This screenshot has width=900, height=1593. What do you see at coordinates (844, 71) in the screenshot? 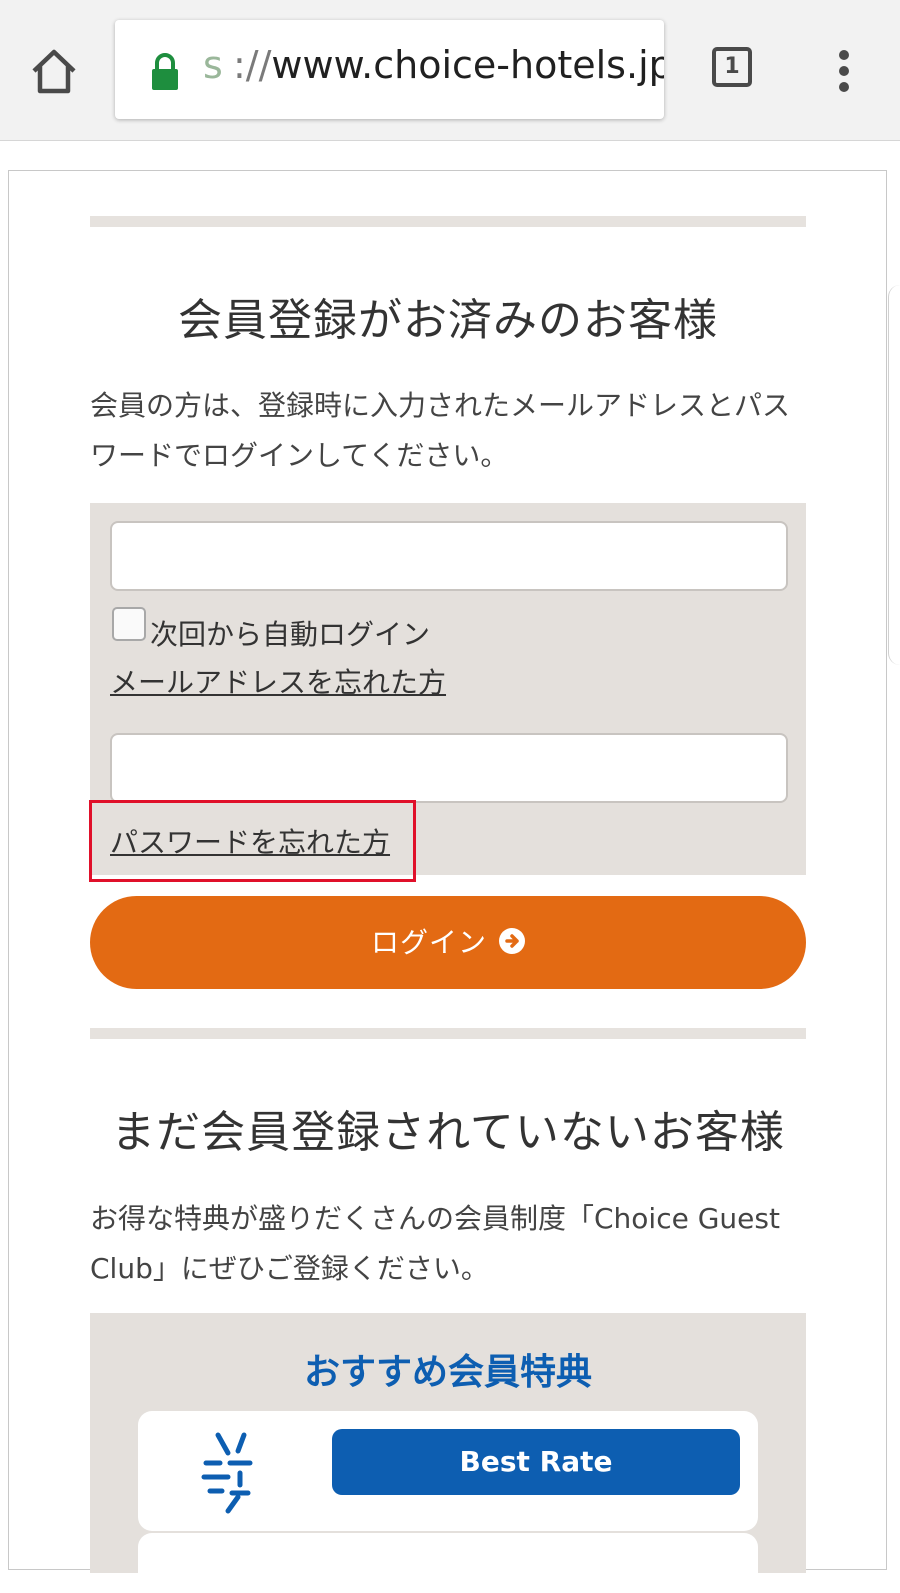
I see `overflow-menu-icon` at bounding box center [844, 71].